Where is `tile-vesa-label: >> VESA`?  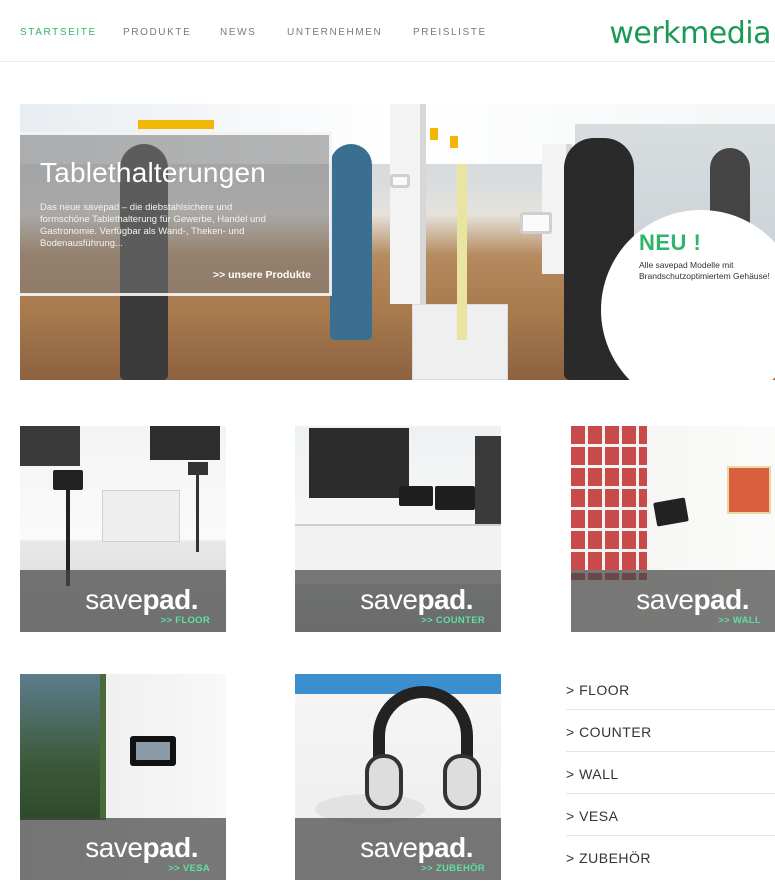 tile-vesa-label: >> VESA is located at coordinates (189, 868).